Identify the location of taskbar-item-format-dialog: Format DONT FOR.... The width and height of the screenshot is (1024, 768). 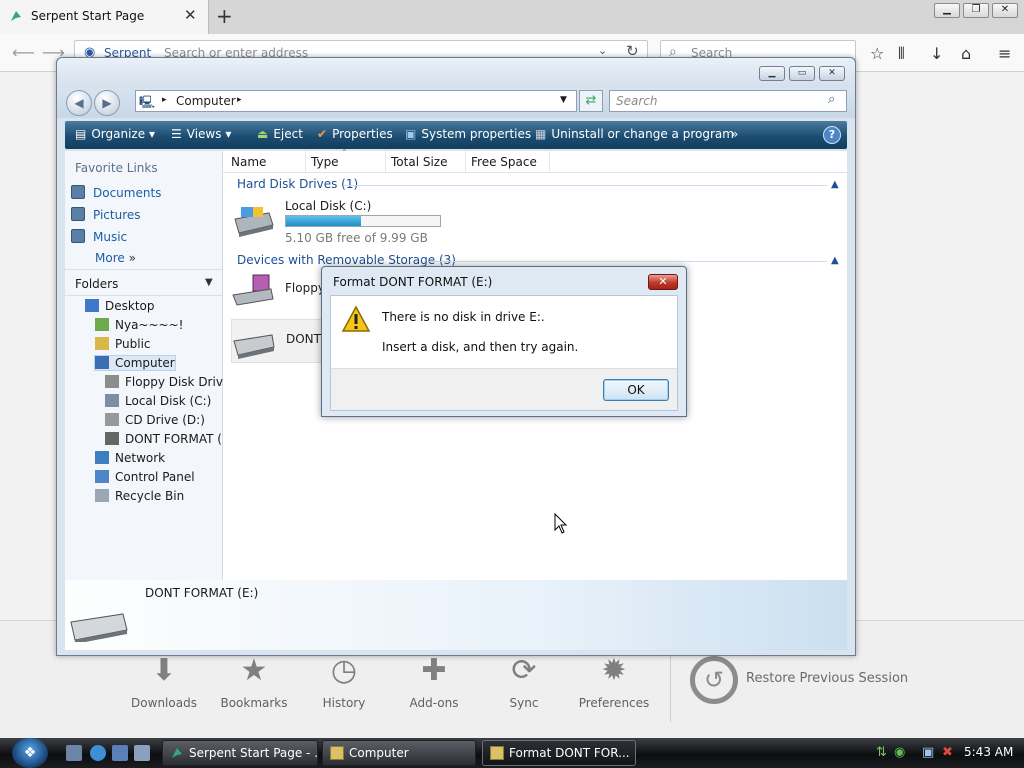
(559, 753).